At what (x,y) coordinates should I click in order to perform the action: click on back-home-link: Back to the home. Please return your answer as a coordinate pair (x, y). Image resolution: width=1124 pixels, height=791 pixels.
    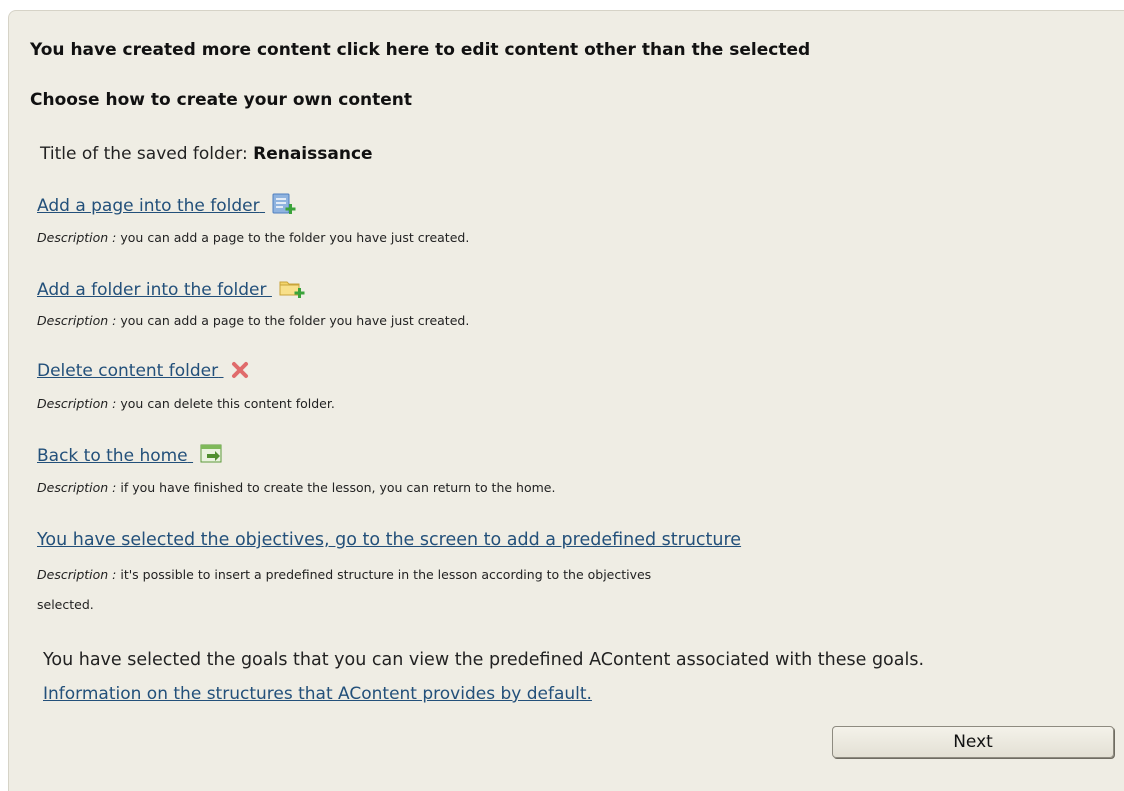
    Looking at the image, I should click on (132, 455).